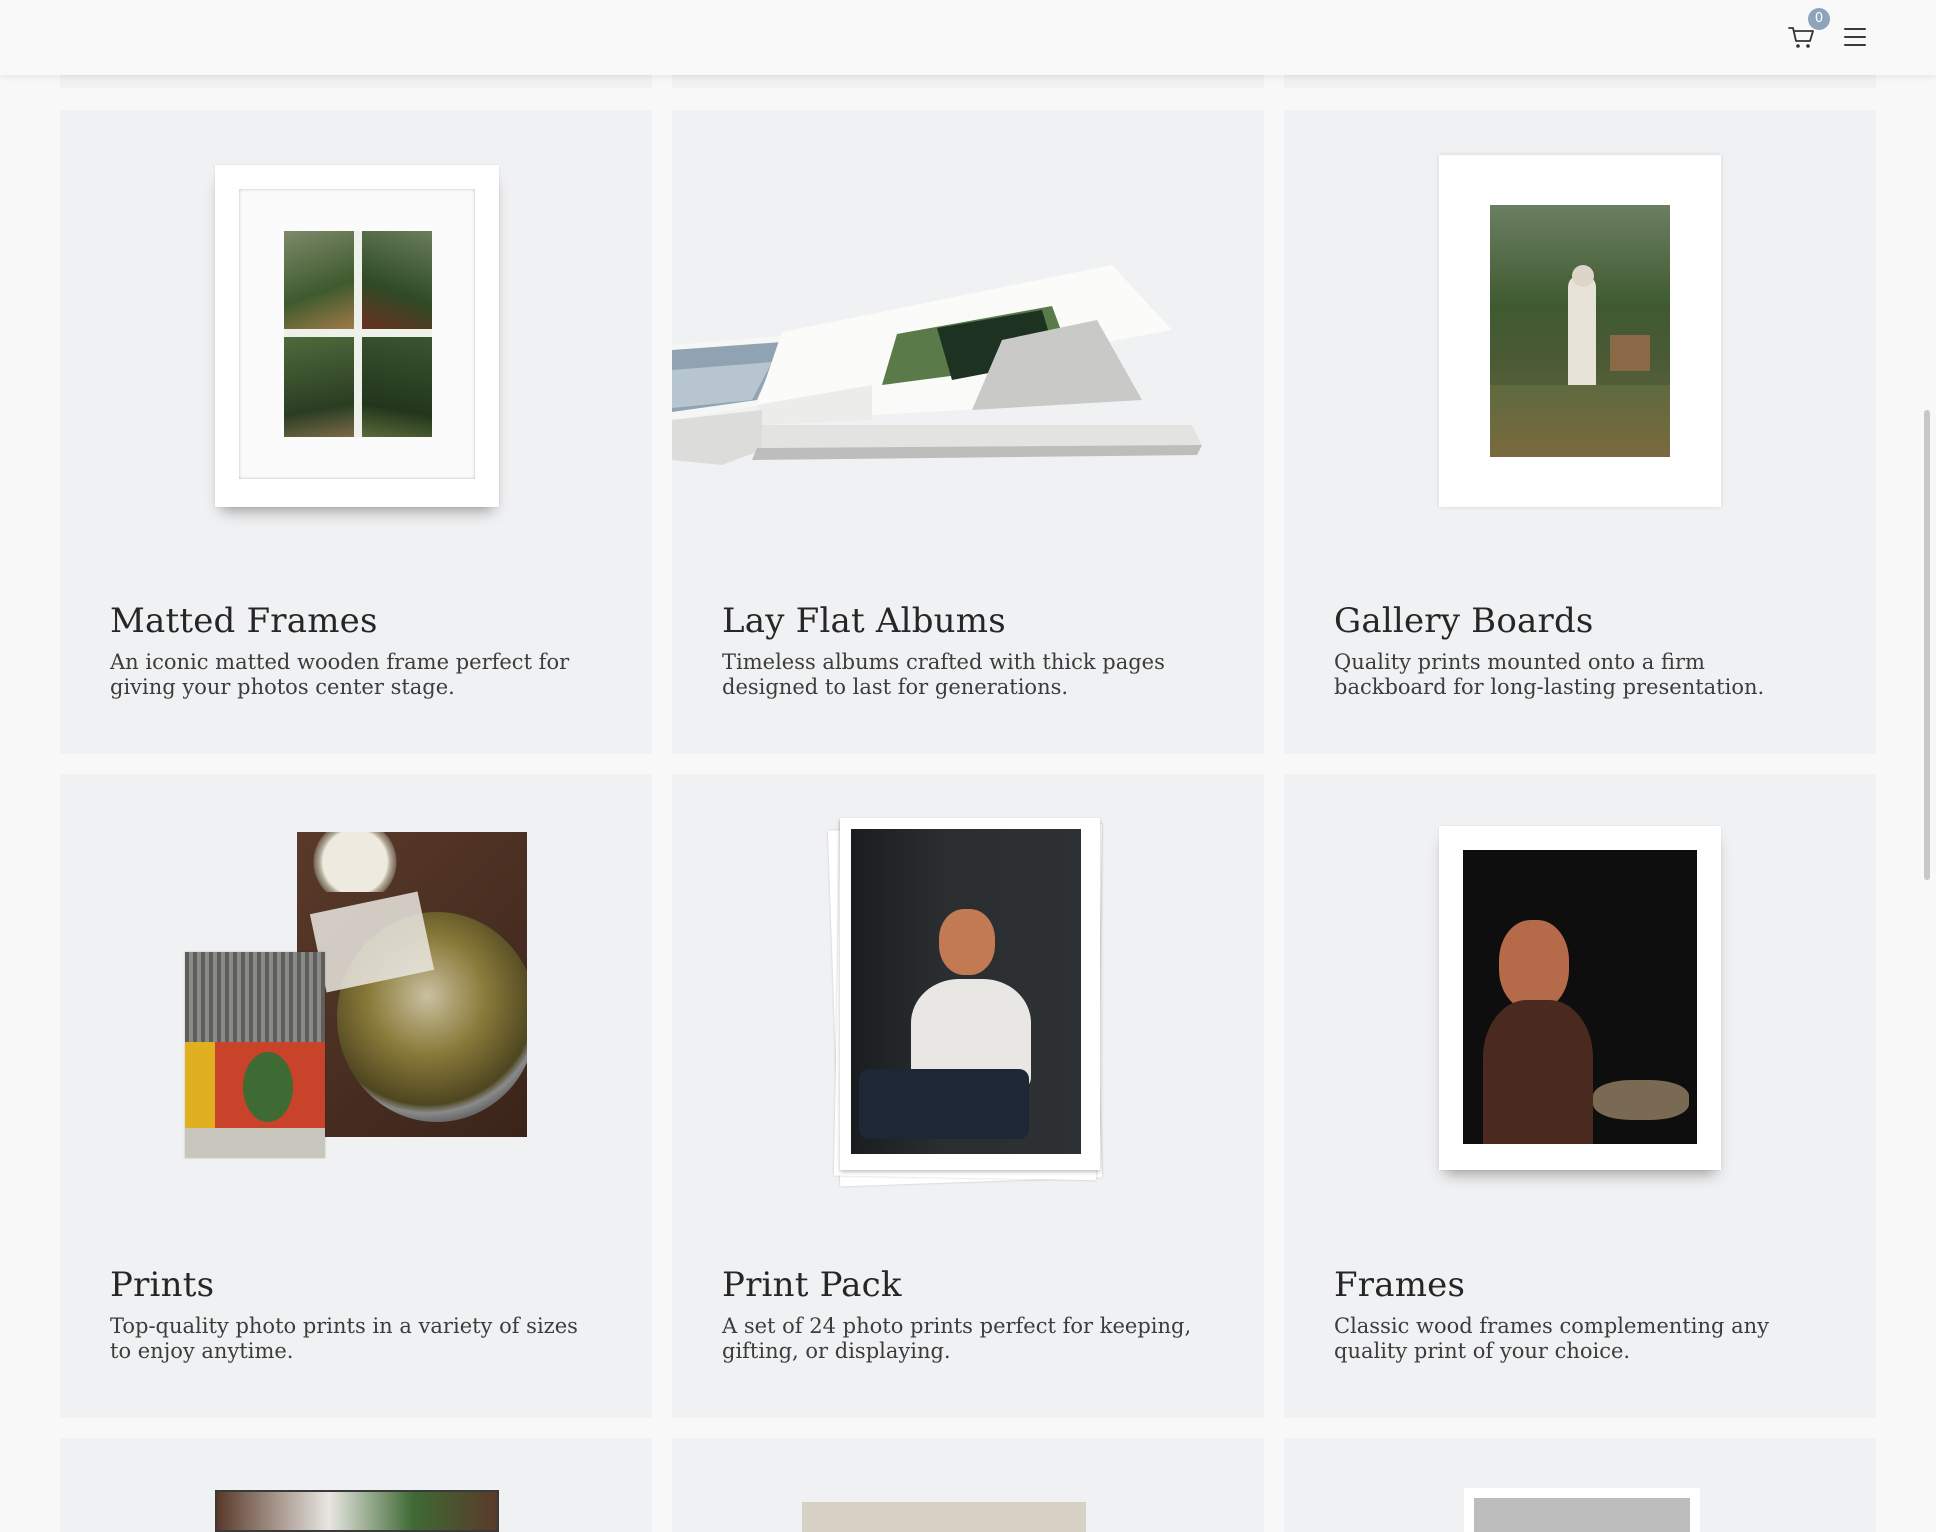 This screenshot has width=1936, height=1532. I want to click on product-title: Gallery Boards, so click(1464, 621).